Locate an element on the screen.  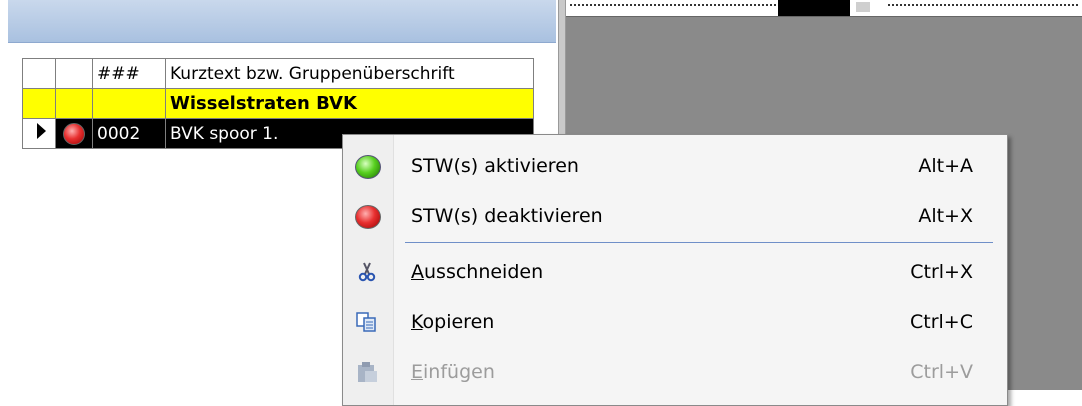
menu-item-copy: Kopieren Ctrl+C is located at coordinates (674, 322).